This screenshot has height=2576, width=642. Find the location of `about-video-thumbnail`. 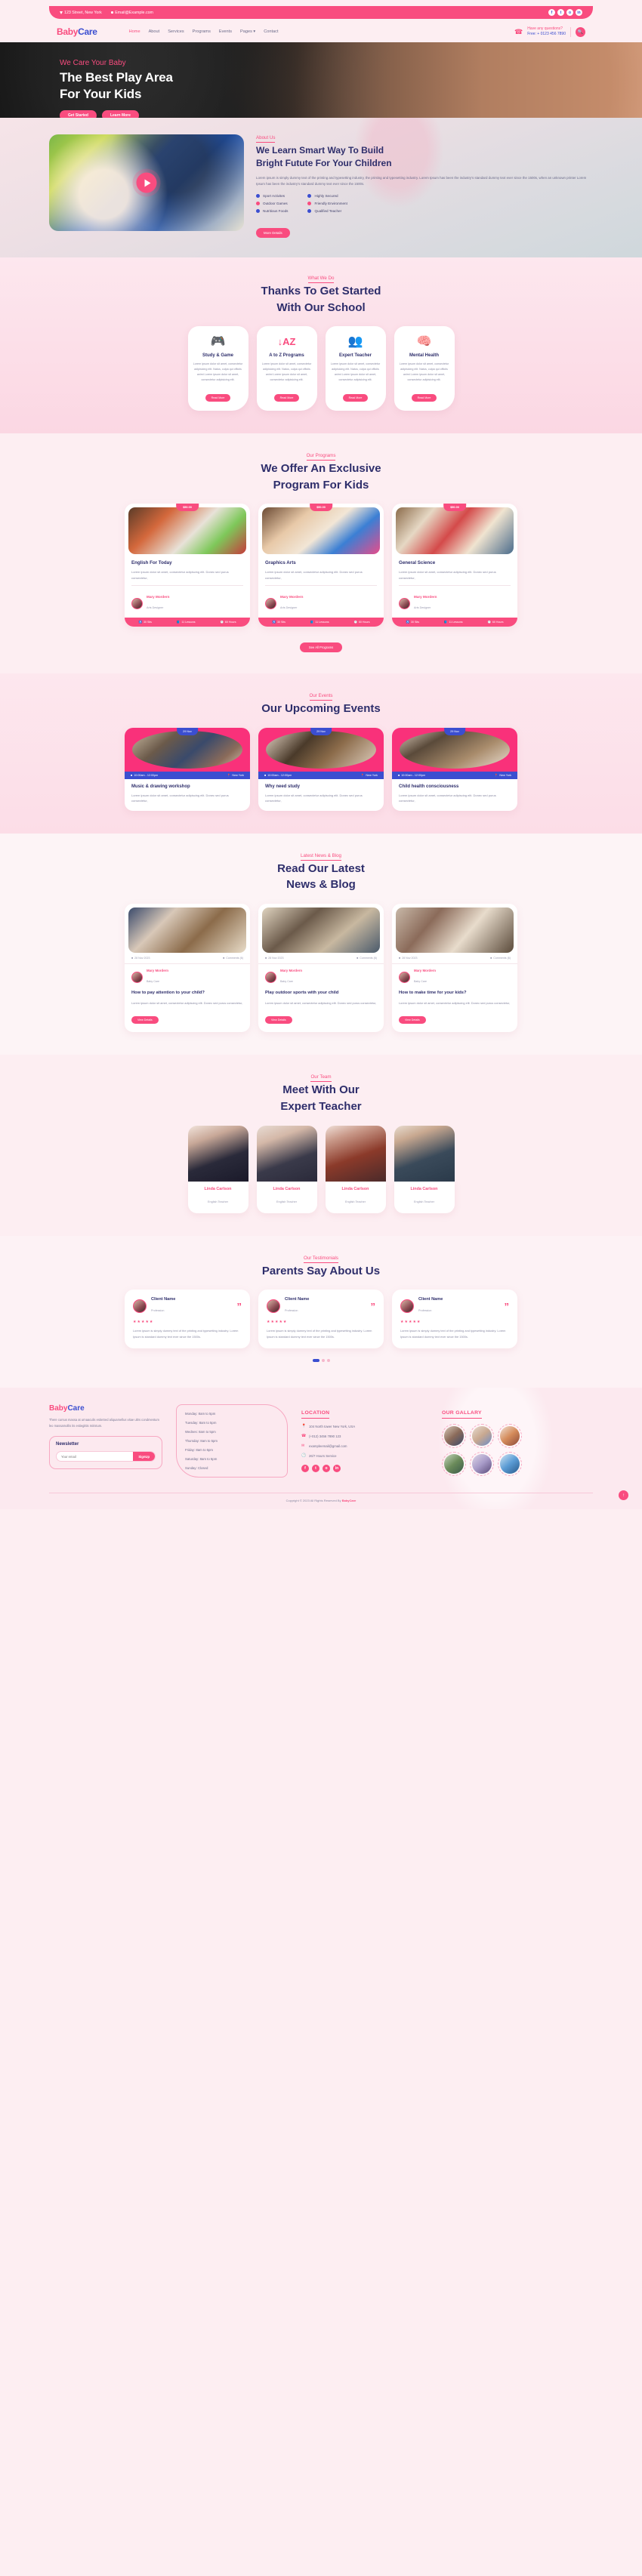

about-video-thumbnail is located at coordinates (146, 182).